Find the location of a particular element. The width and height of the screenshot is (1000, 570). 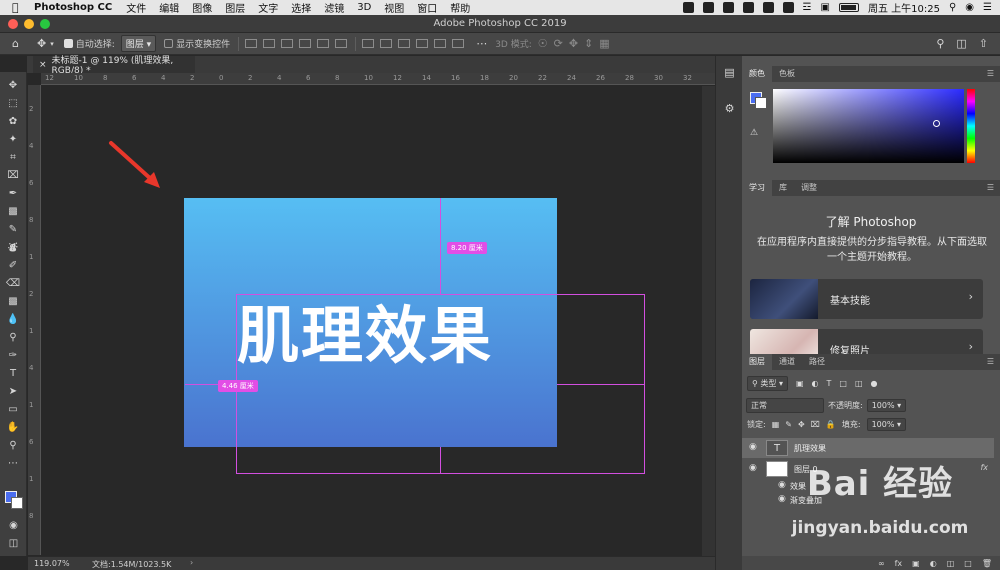

gamut-warning-icon: ⚠ is located at coordinates (754, 133).